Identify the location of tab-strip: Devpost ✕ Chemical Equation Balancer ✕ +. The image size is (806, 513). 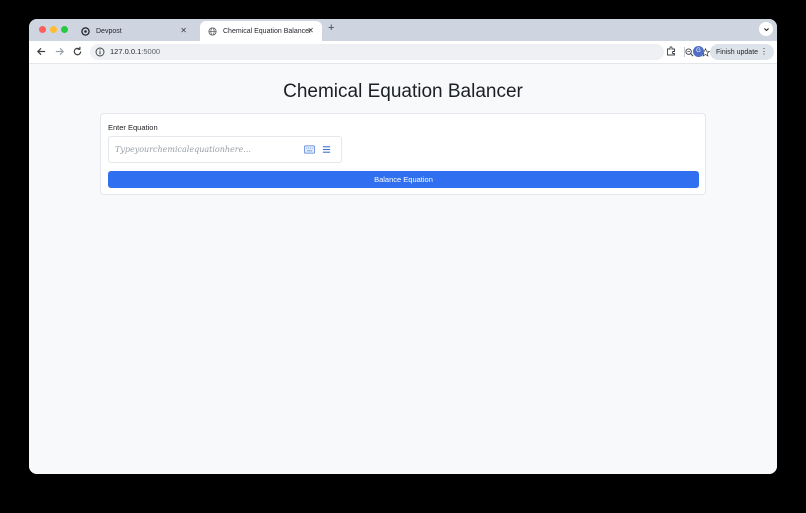
(403, 30).